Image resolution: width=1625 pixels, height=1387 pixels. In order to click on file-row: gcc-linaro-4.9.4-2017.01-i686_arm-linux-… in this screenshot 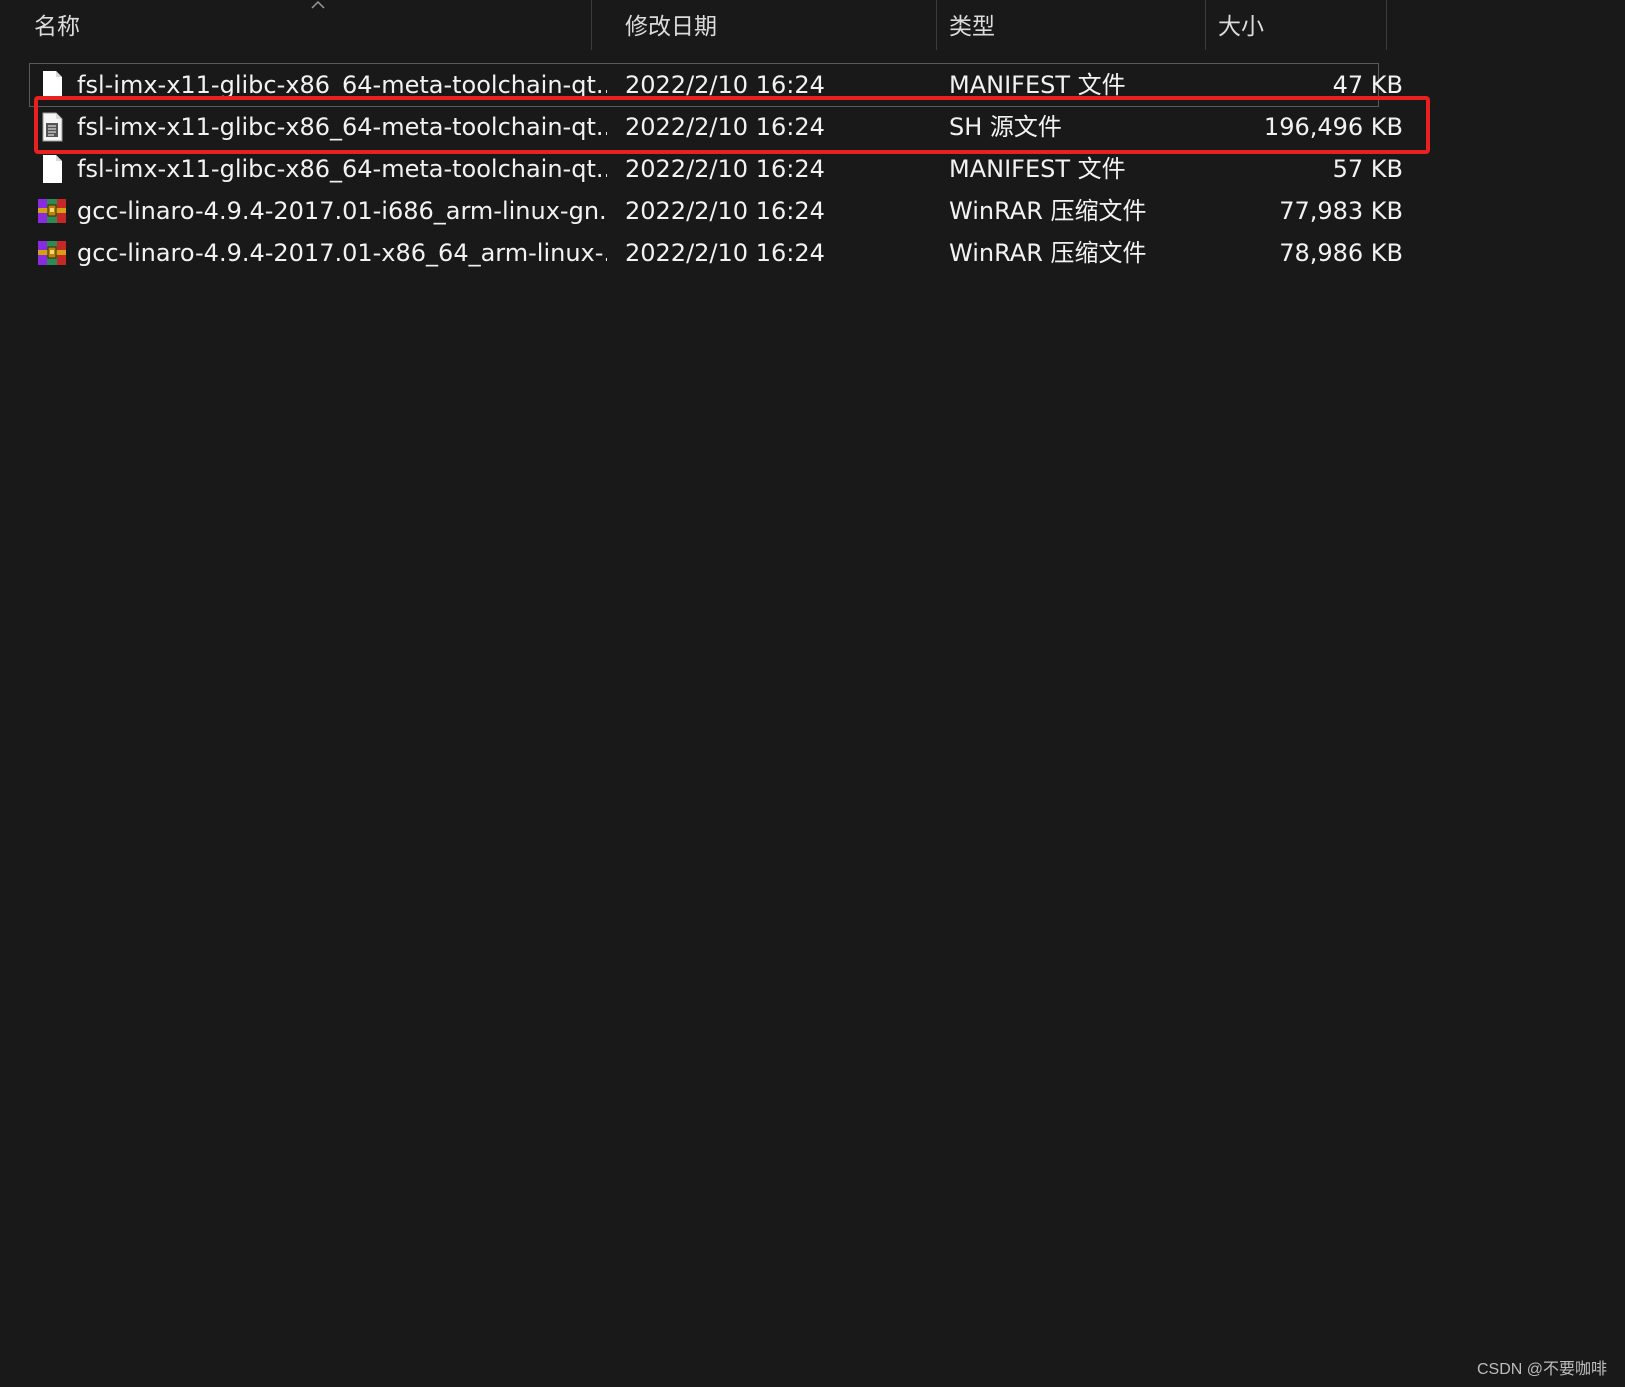, I will do `click(716, 211)`.